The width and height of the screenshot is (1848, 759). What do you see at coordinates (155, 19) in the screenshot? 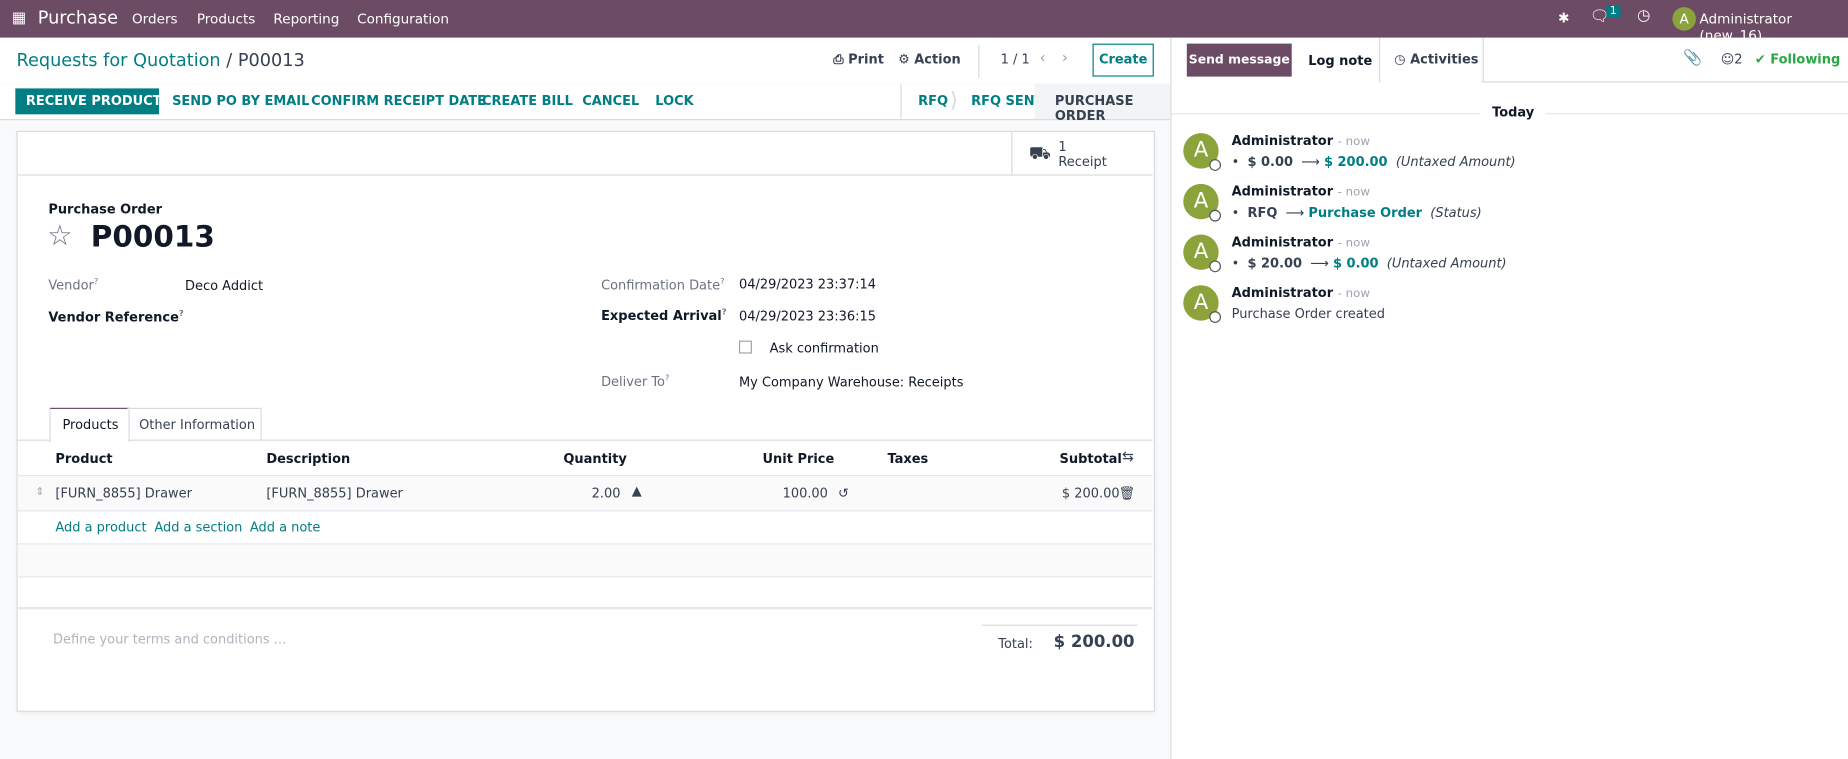
I see `menu-orders: Orders` at bounding box center [155, 19].